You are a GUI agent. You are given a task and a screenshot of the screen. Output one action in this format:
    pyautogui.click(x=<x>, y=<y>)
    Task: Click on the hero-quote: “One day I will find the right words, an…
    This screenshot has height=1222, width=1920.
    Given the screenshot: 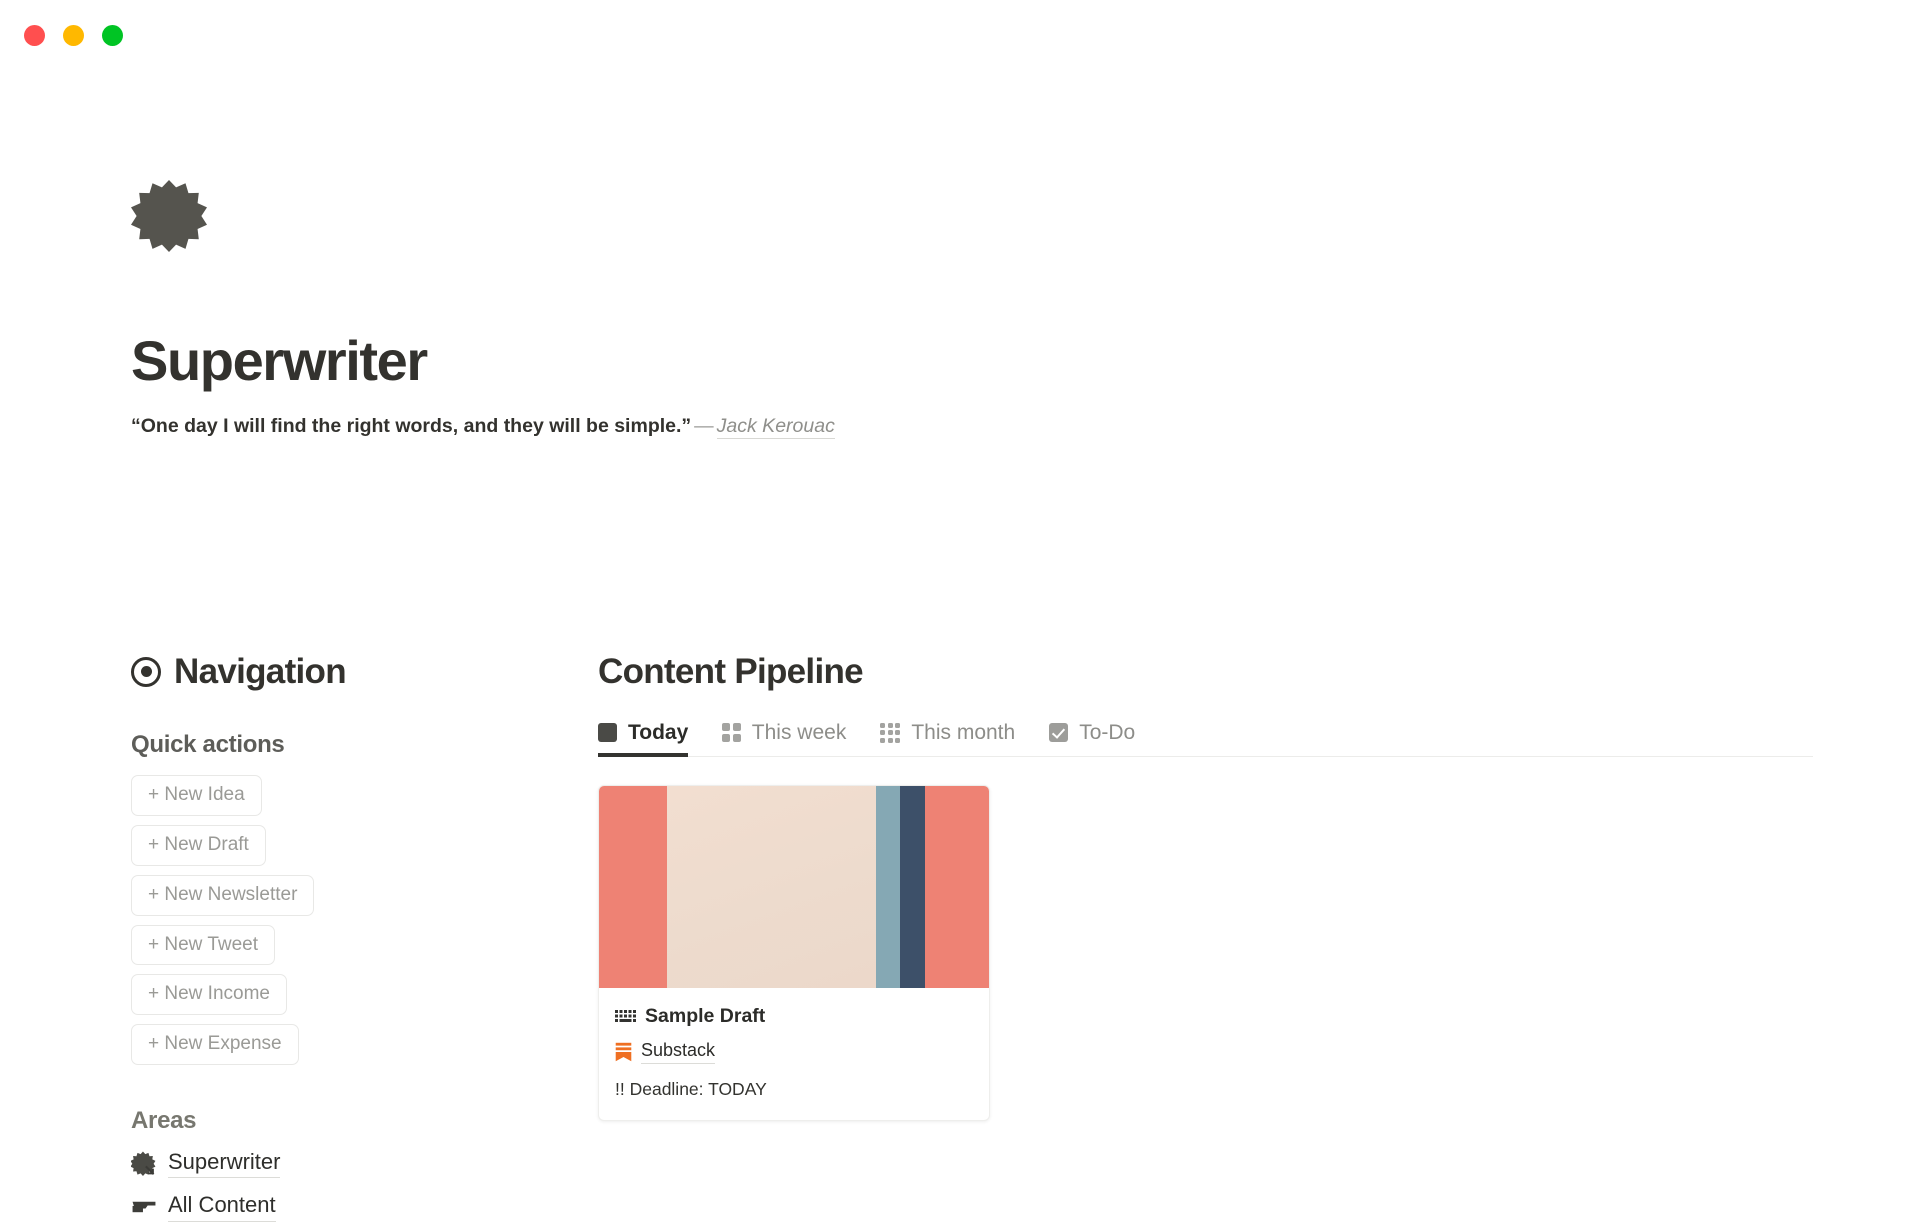 What is the action you would take?
    pyautogui.click(x=483, y=426)
    